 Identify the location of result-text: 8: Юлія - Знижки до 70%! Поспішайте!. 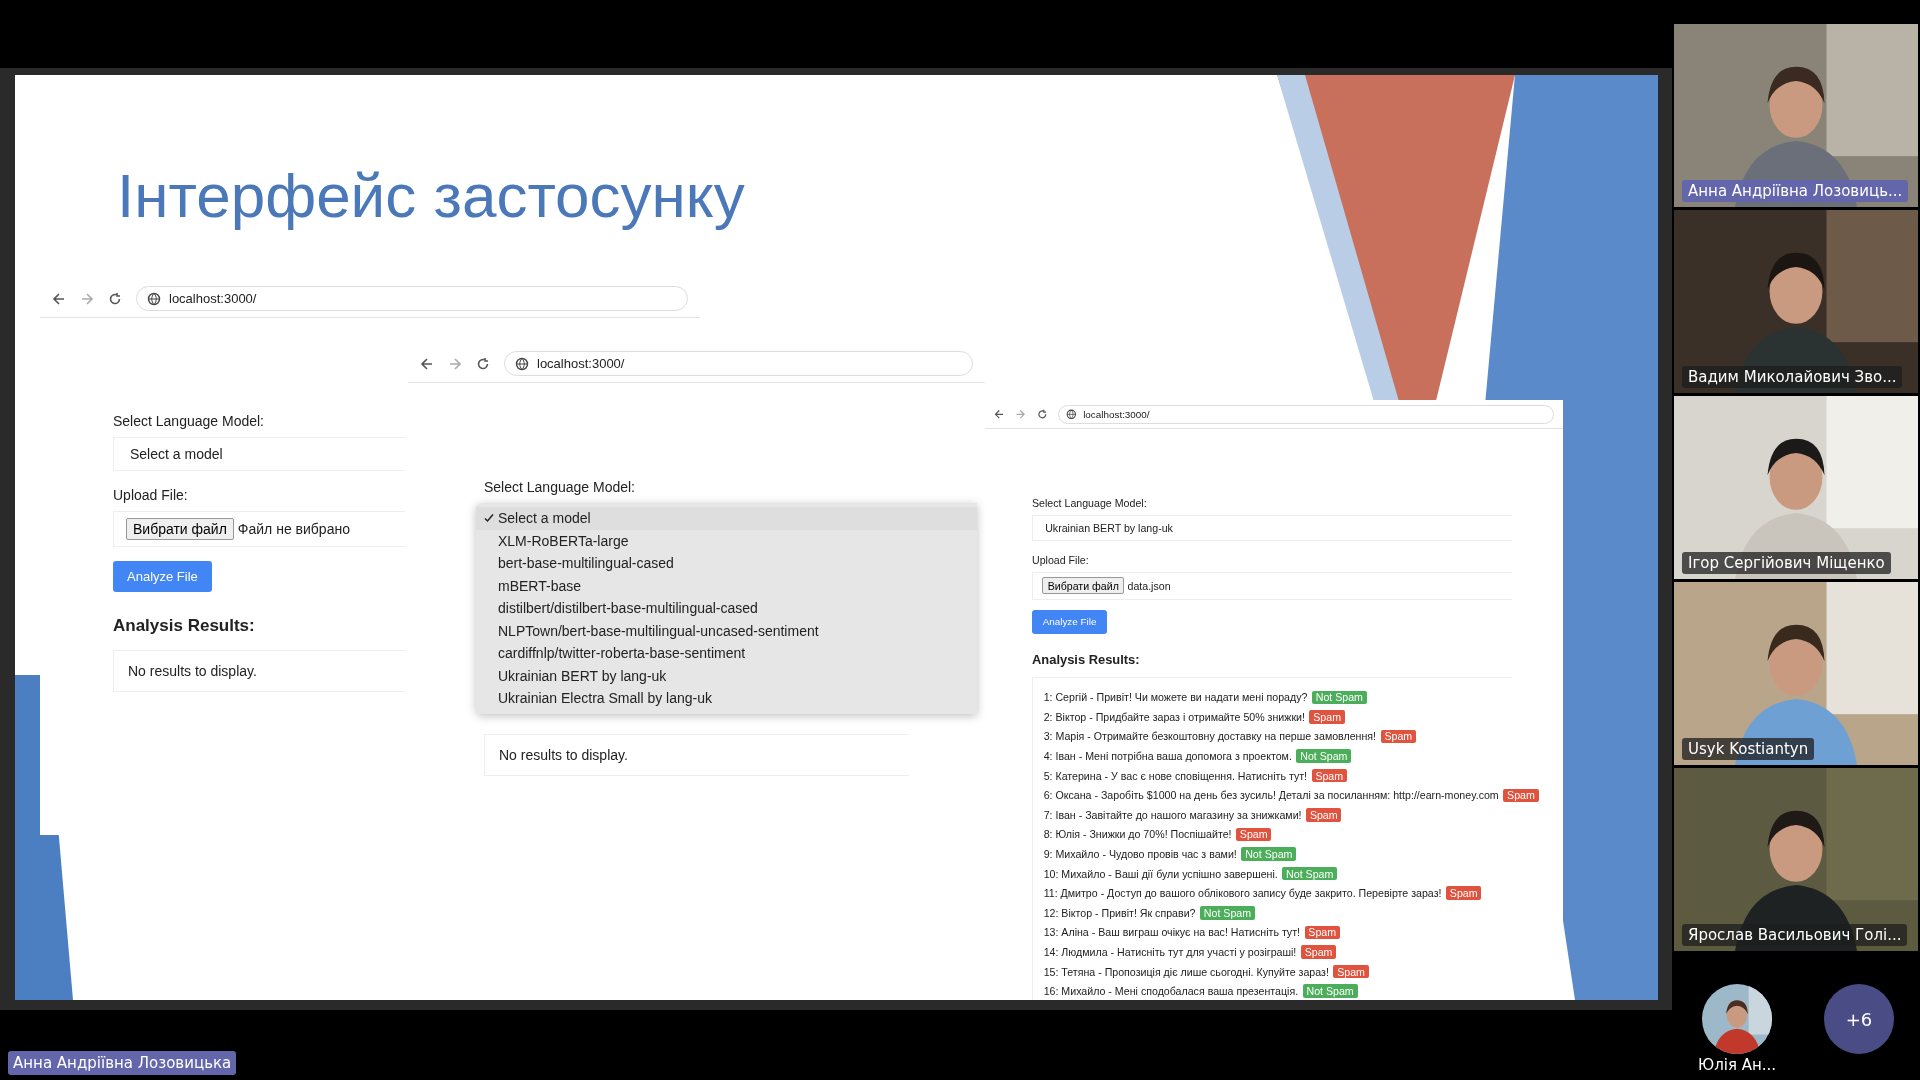
(1137, 834).